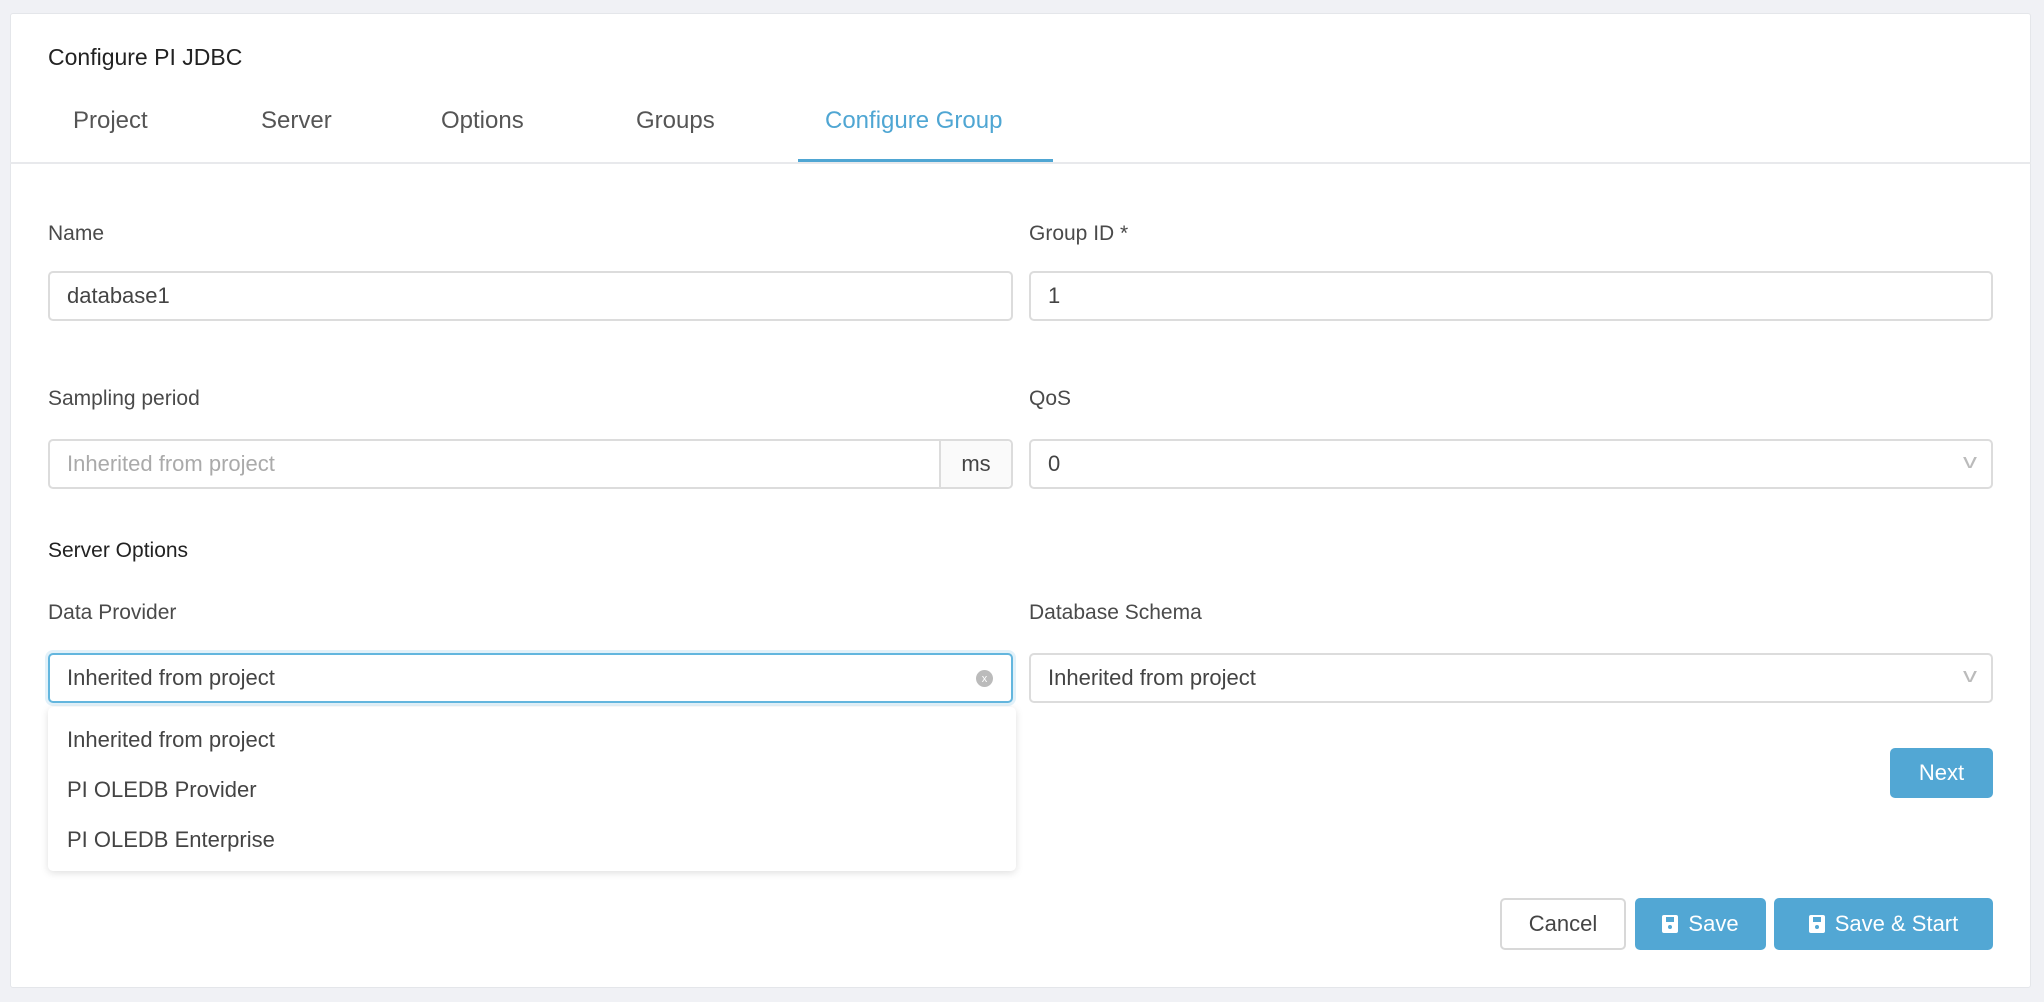 This screenshot has height=1002, width=2044. I want to click on database-schema-select: Inherited from project v, so click(1511, 678).